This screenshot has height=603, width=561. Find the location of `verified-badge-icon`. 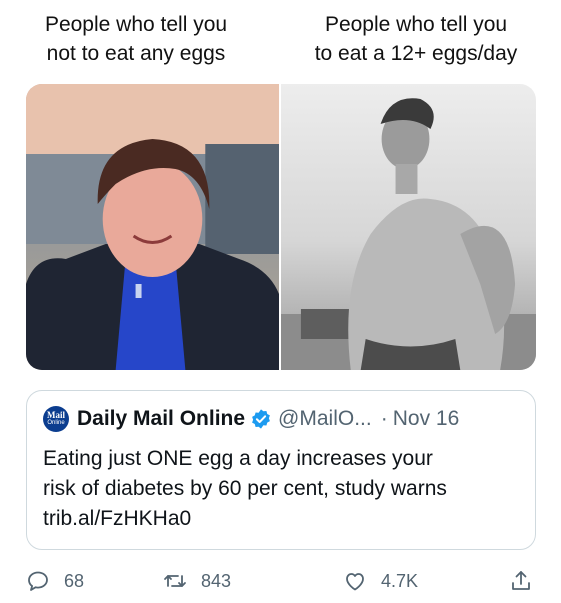

verified-badge-icon is located at coordinates (261, 419).